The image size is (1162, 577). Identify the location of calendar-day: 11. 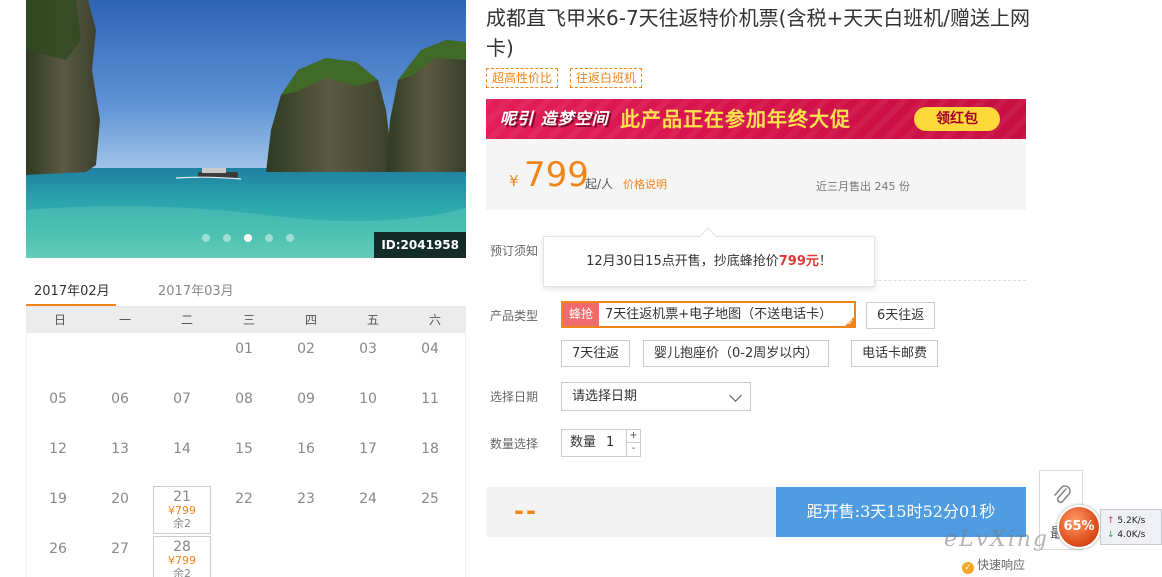
(430, 399).